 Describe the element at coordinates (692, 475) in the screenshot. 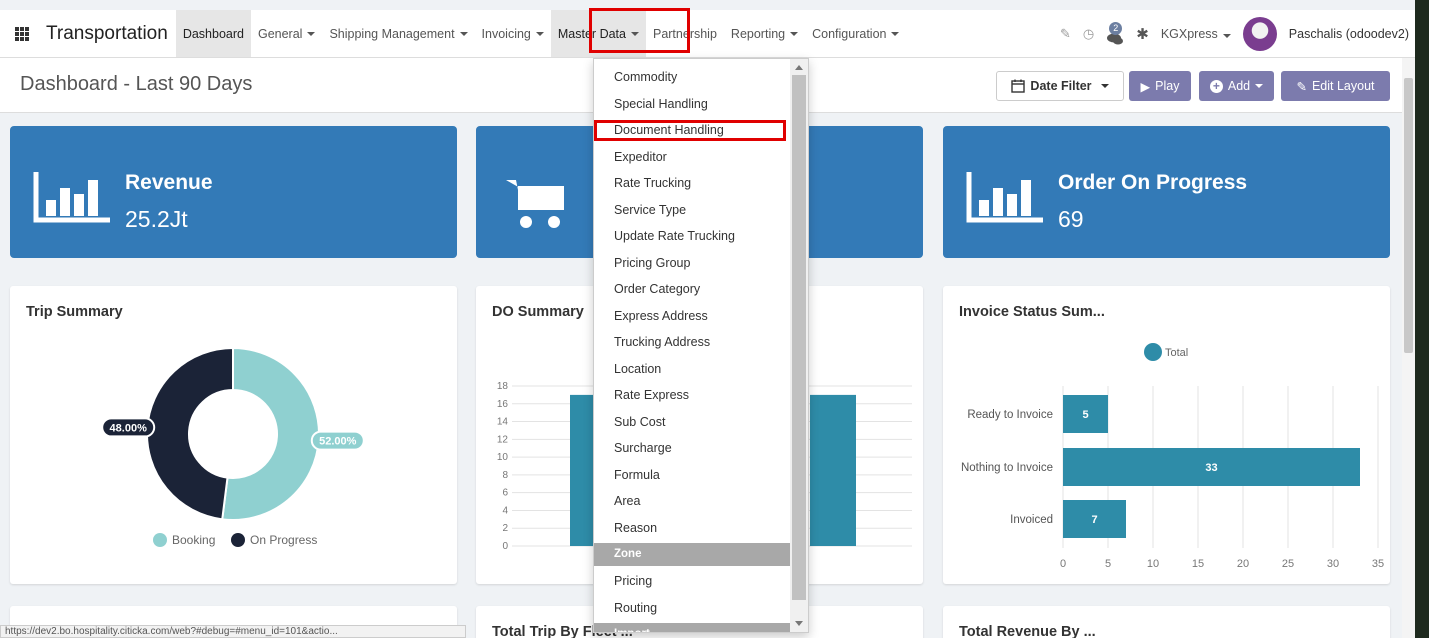

I see `dropdown-item: Formula` at that location.